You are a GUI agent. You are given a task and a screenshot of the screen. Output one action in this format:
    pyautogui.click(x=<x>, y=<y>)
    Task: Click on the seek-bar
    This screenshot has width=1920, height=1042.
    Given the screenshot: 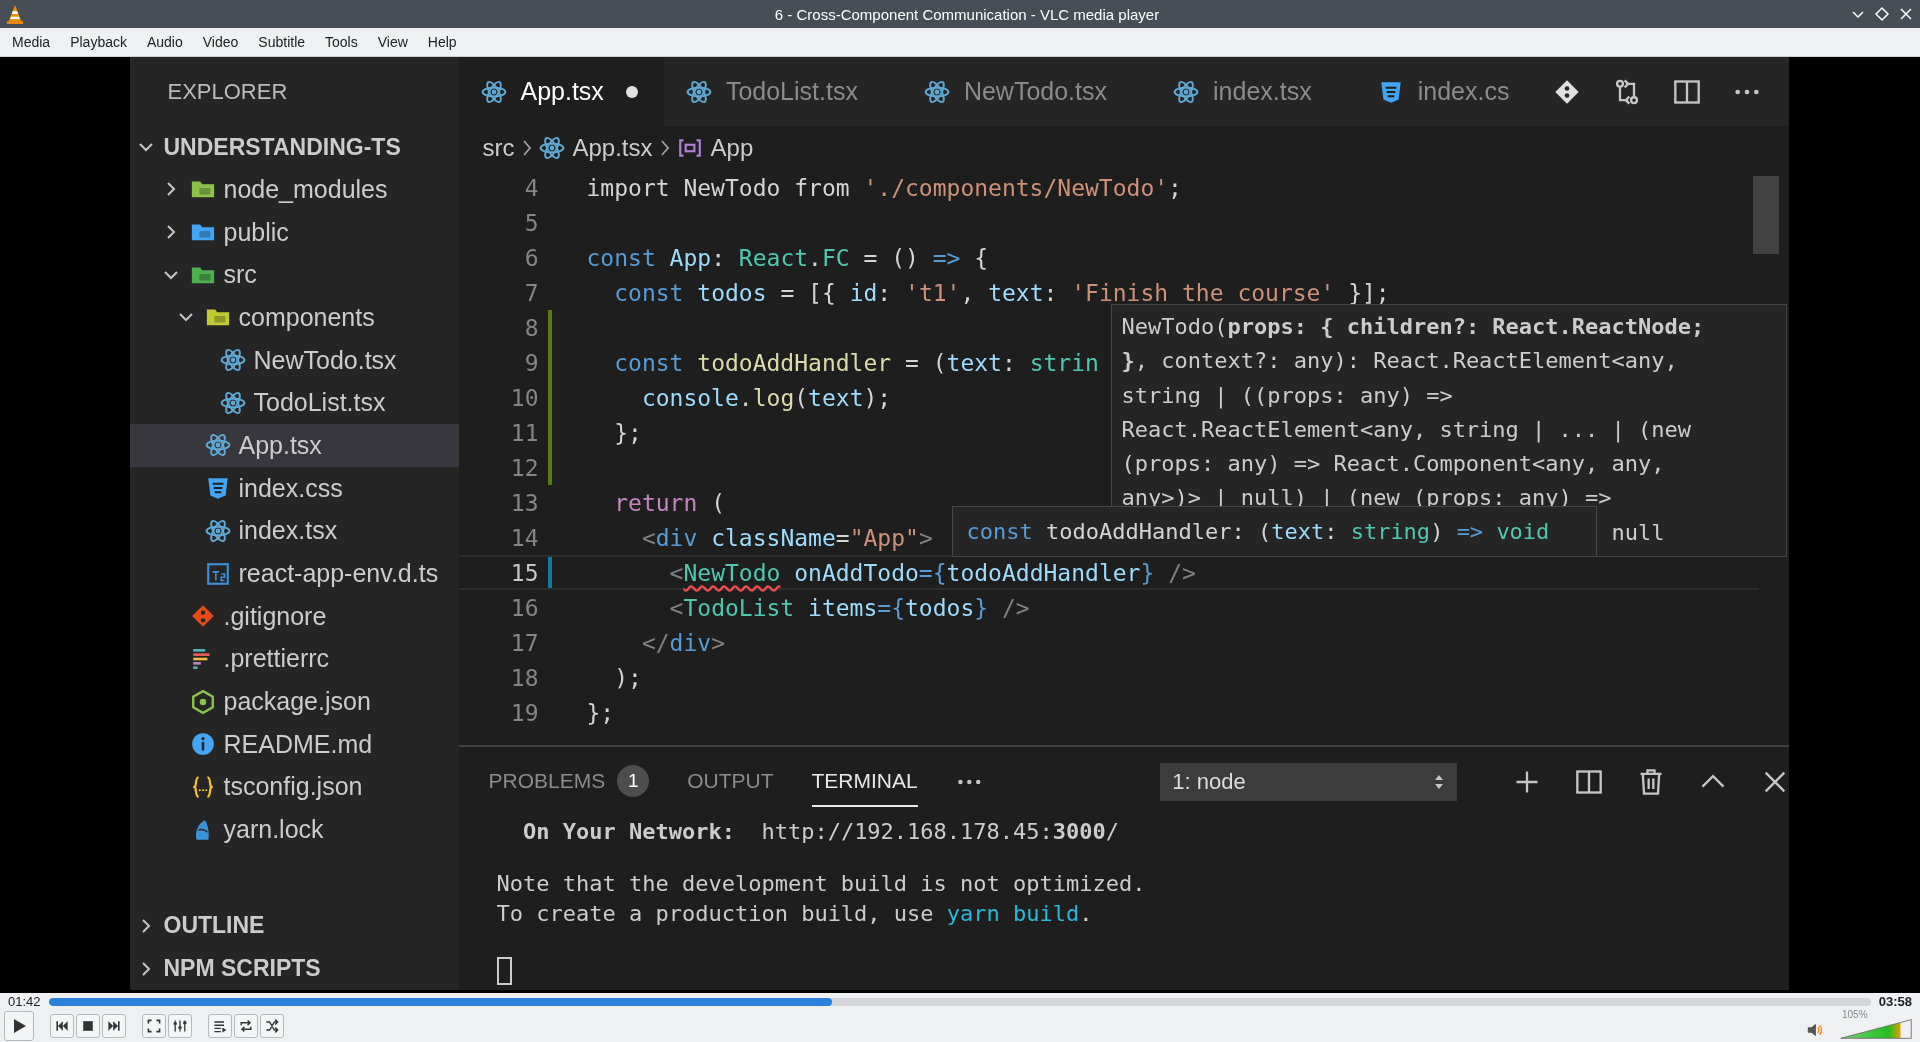 What is the action you would take?
    pyautogui.click(x=959, y=1001)
    